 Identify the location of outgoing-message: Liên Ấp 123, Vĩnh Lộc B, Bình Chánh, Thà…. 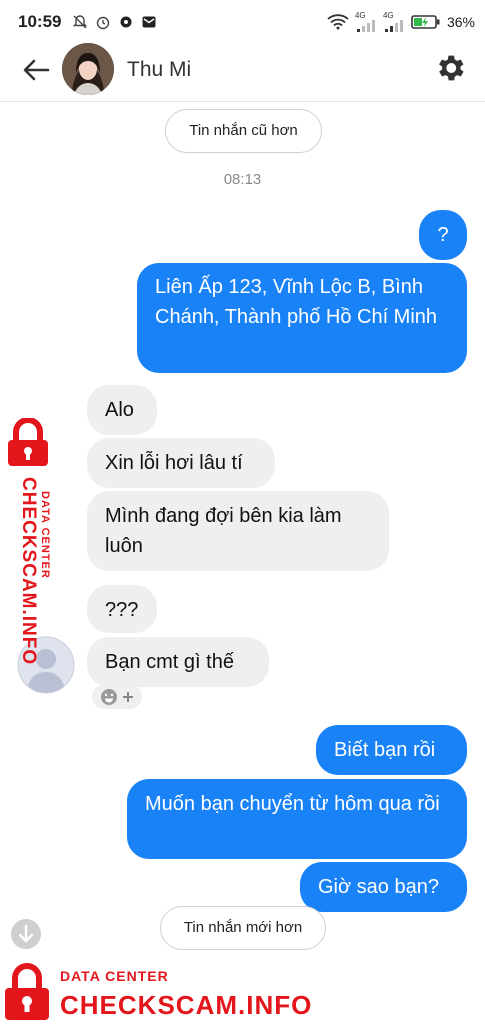
(302, 318).